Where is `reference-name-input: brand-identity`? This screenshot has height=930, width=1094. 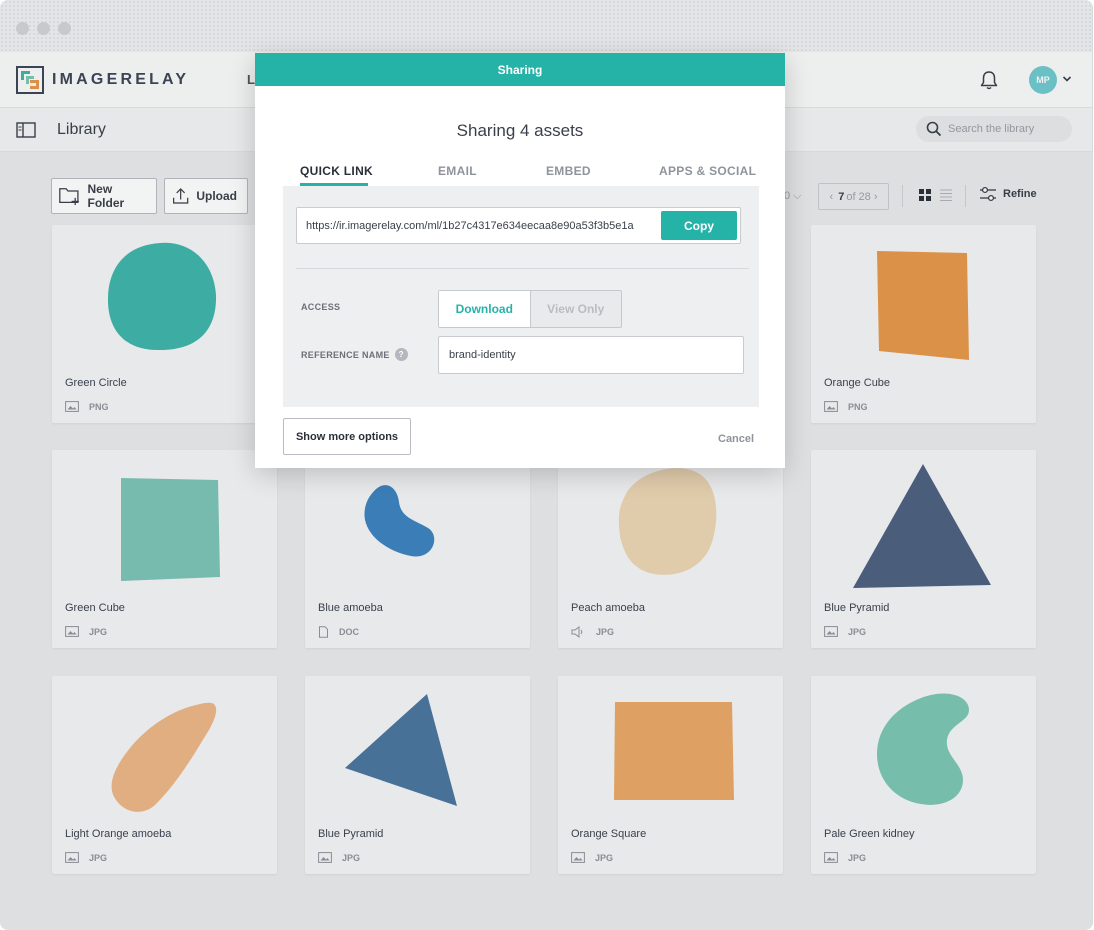 reference-name-input: brand-identity is located at coordinates (591, 355).